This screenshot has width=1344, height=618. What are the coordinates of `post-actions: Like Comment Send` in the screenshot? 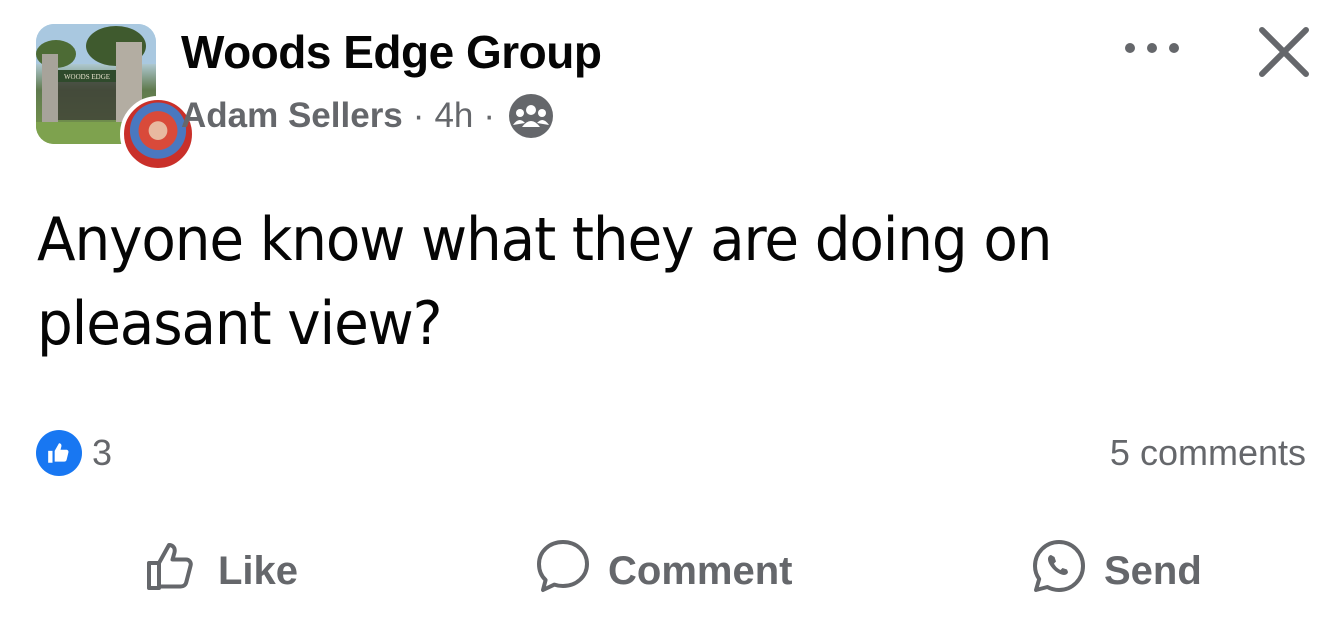 It's located at (672, 571).